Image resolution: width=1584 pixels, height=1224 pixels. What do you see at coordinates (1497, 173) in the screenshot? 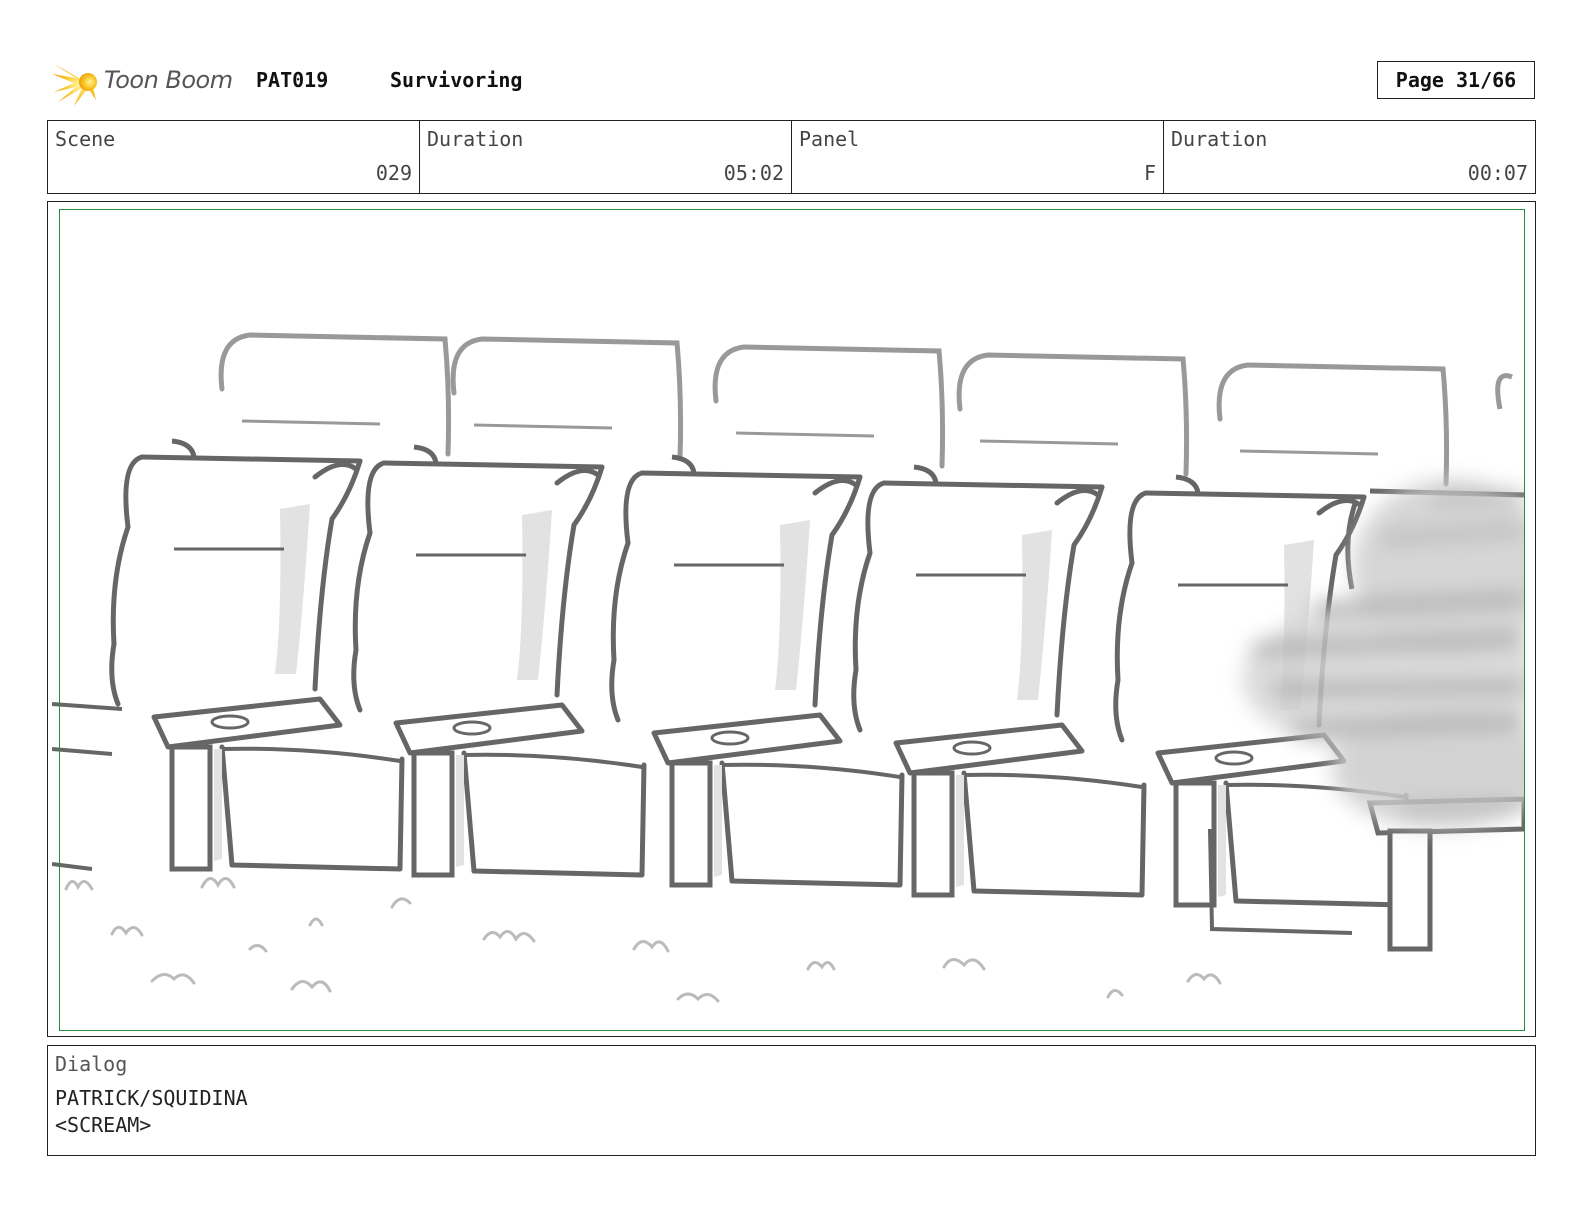
I see `panel-duration-value: 00:07` at bounding box center [1497, 173].